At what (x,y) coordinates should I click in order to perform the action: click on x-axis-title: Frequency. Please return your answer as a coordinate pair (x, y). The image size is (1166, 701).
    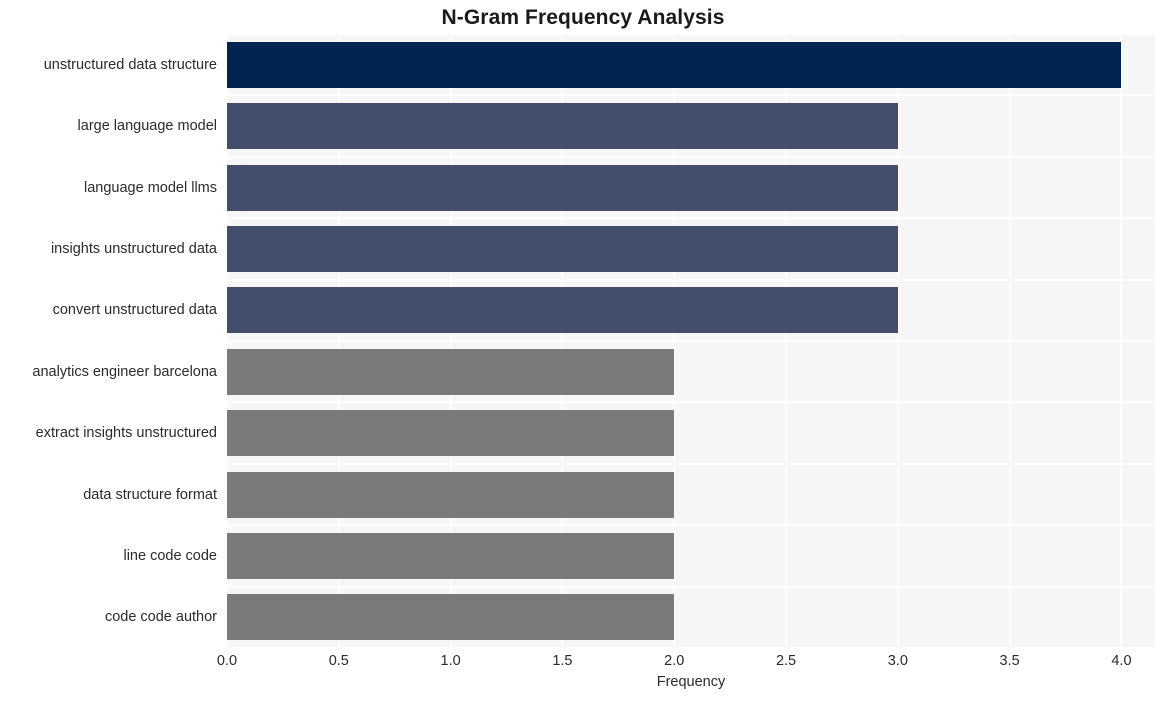
    Looking at the image, I should click on (691, 682).